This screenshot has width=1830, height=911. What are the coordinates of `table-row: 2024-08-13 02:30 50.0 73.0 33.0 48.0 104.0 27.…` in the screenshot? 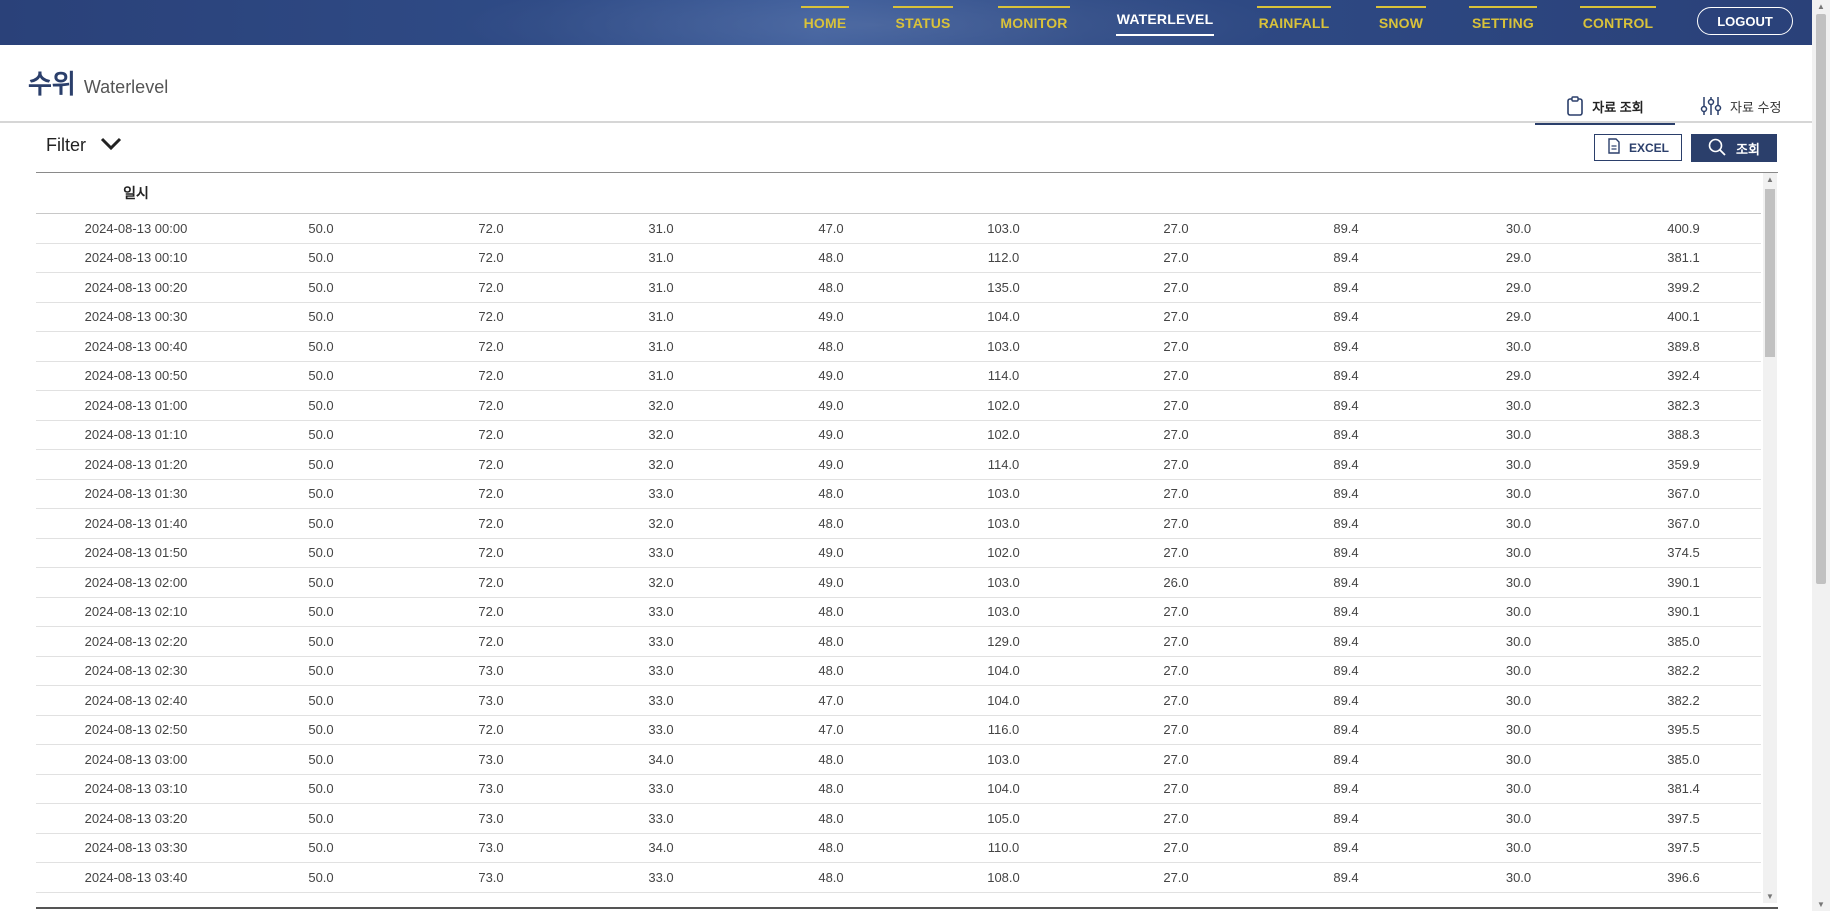 It's located at (898, 671).